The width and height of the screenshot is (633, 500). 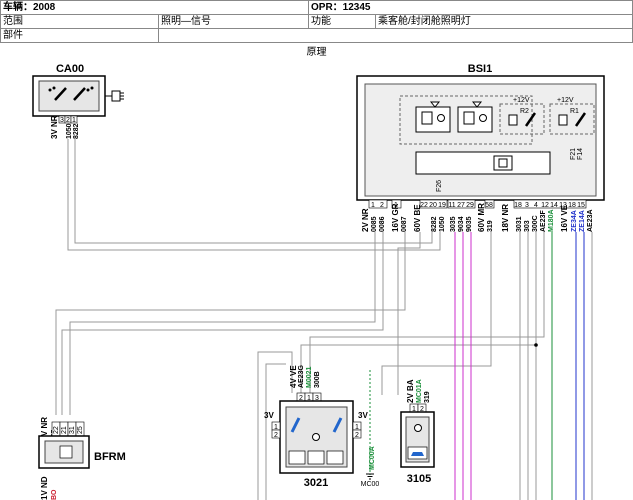 What do you see at coordinates (69, 96) in the screenshot?
I see `ca00-inner` at bounding box center [69, 96].